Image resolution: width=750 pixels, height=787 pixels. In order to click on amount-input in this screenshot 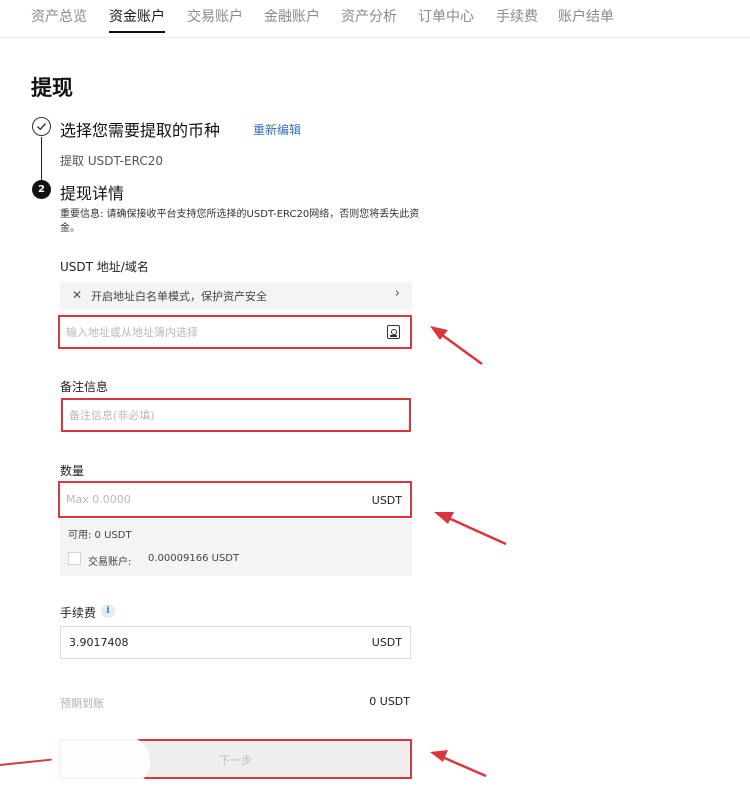, I will do `click(235, 499)`.